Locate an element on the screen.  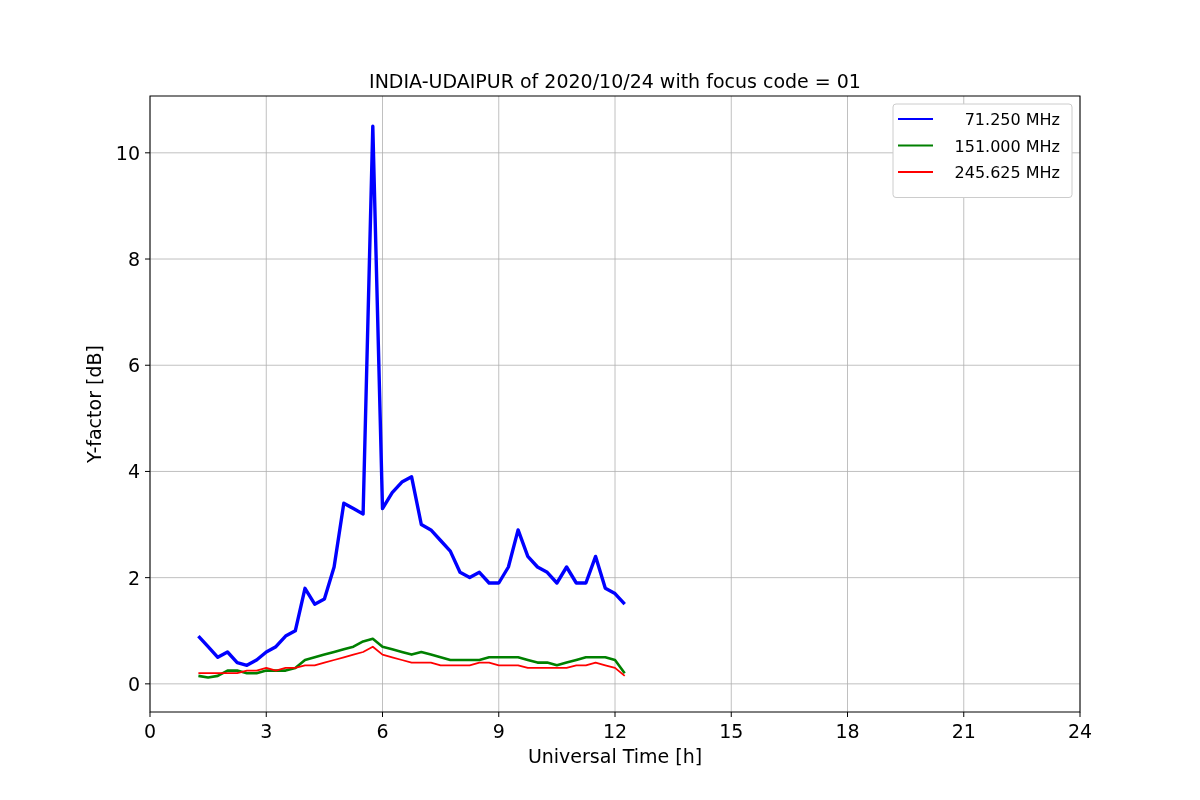
tick-label: 4 is located at coordinates (133, 471).